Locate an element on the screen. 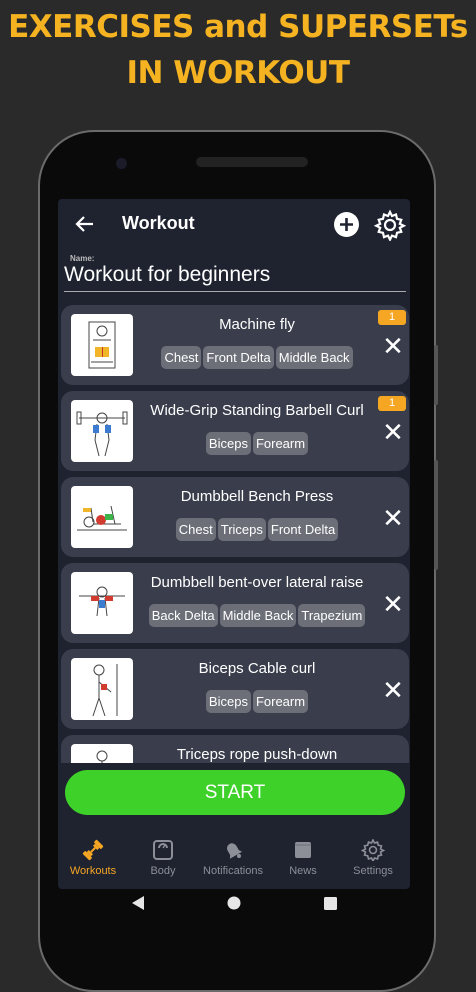  back-triangle-icon is located at coordinates (138, 903).